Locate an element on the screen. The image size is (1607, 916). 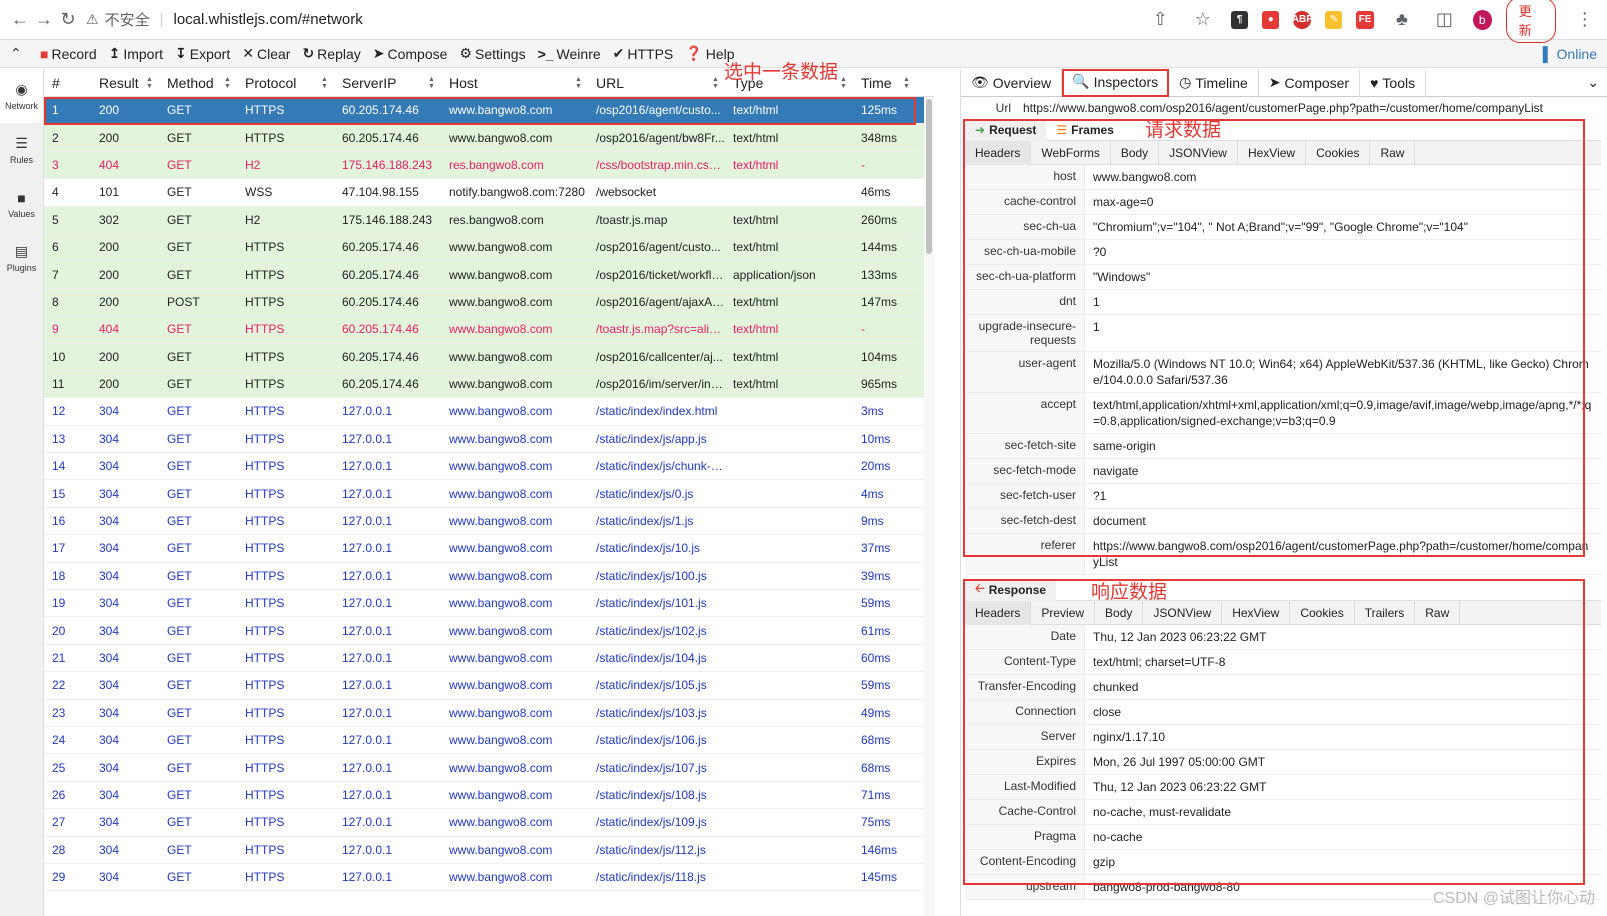
extension-icon: ✎ is located at coordinates (1334, 19).